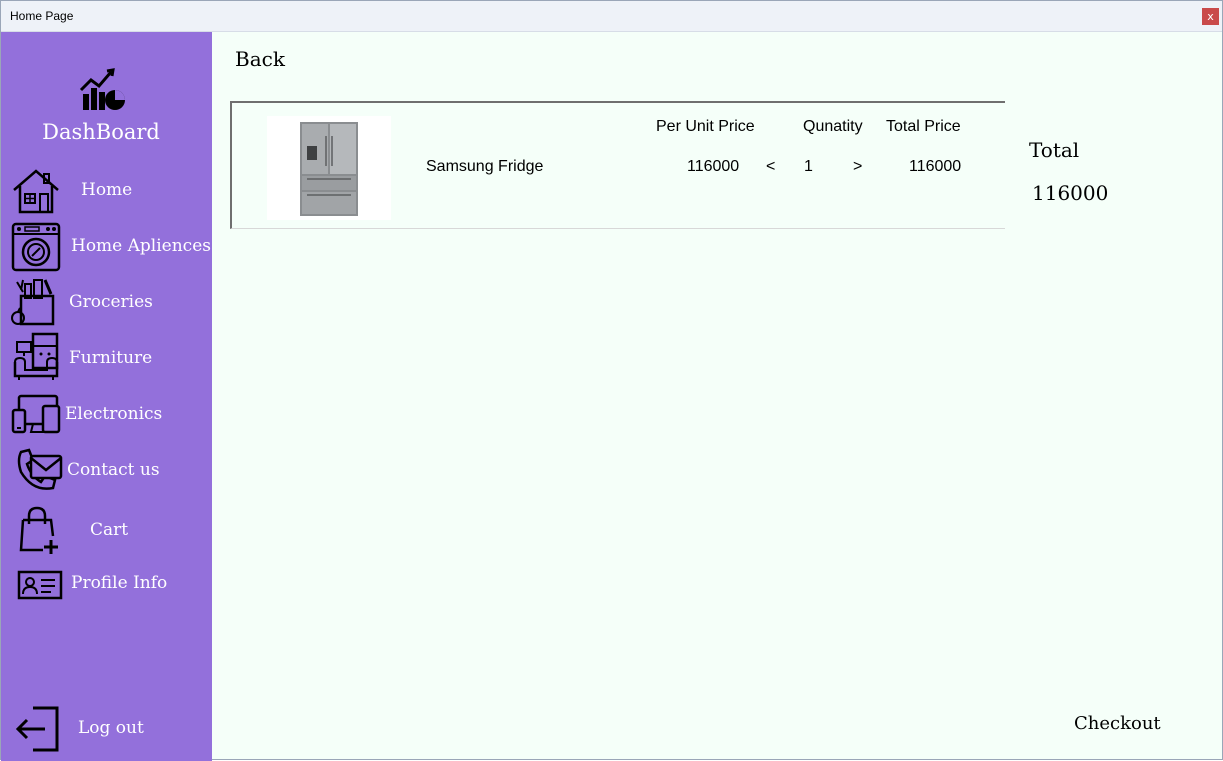  Describe the element at coordinates (36, 191) in the screenshot. I see `house-icon` at that location.